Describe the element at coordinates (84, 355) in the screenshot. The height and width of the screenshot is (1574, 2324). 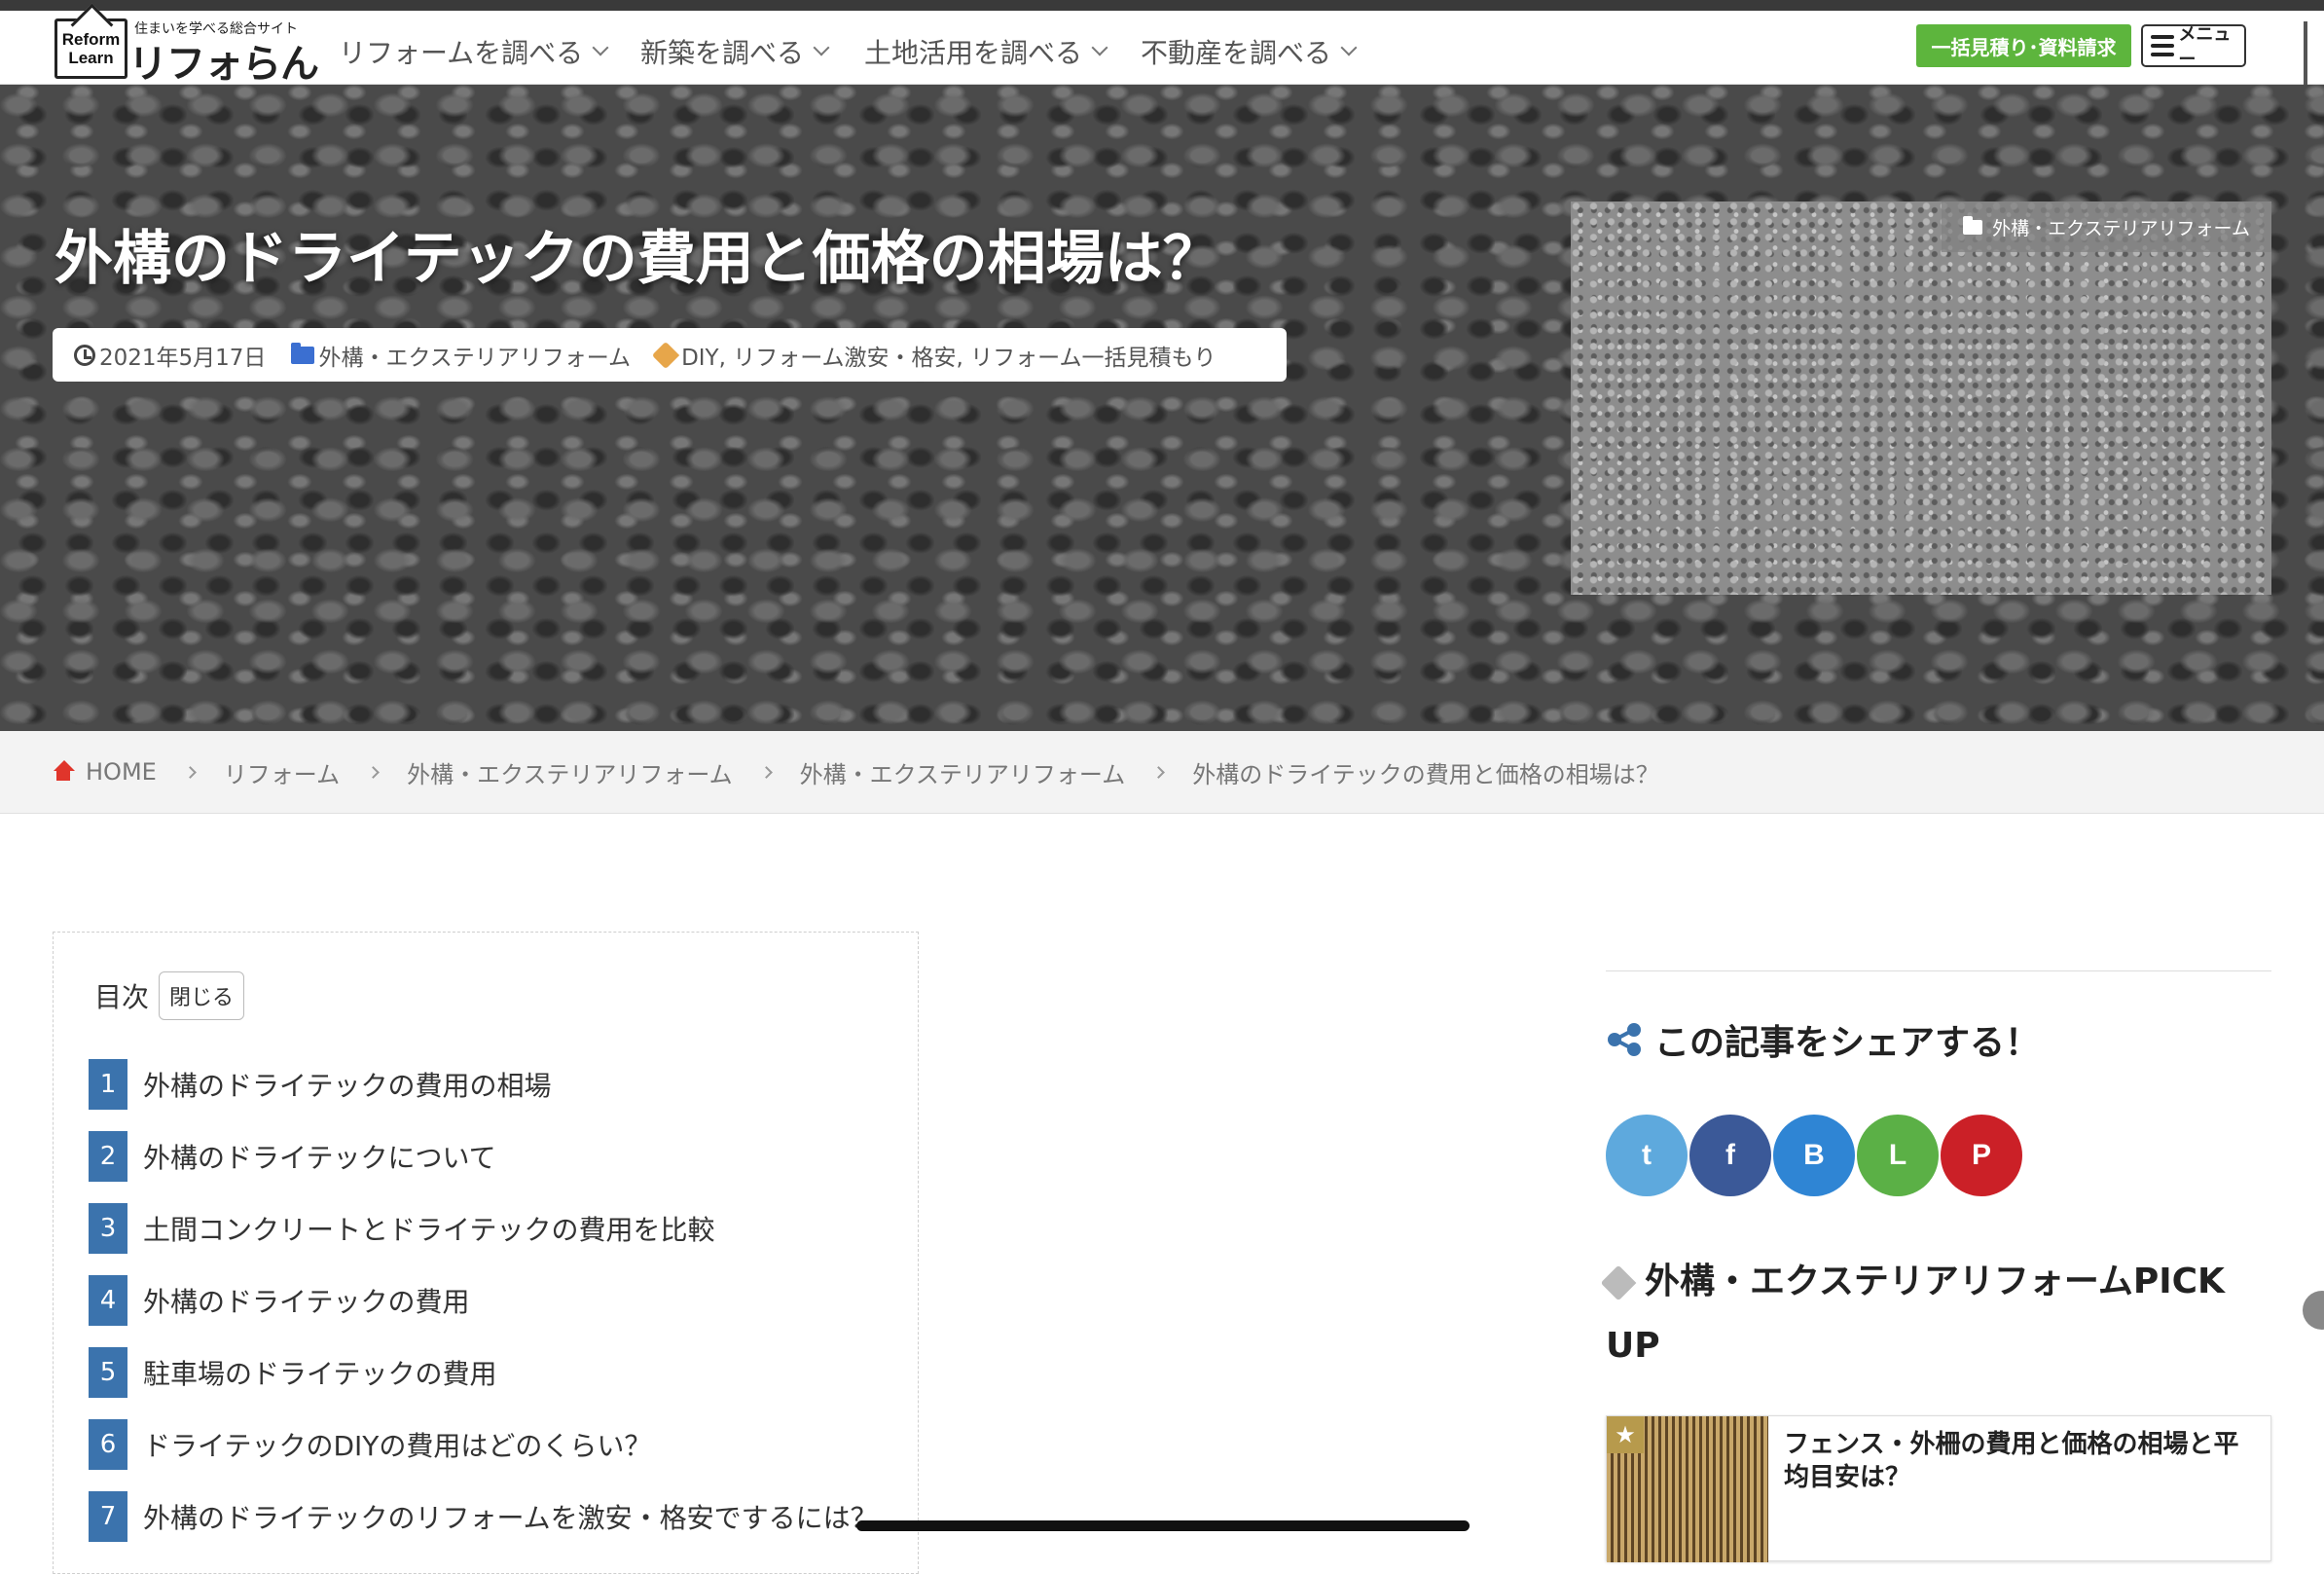
I see `clock-icon` at that location.